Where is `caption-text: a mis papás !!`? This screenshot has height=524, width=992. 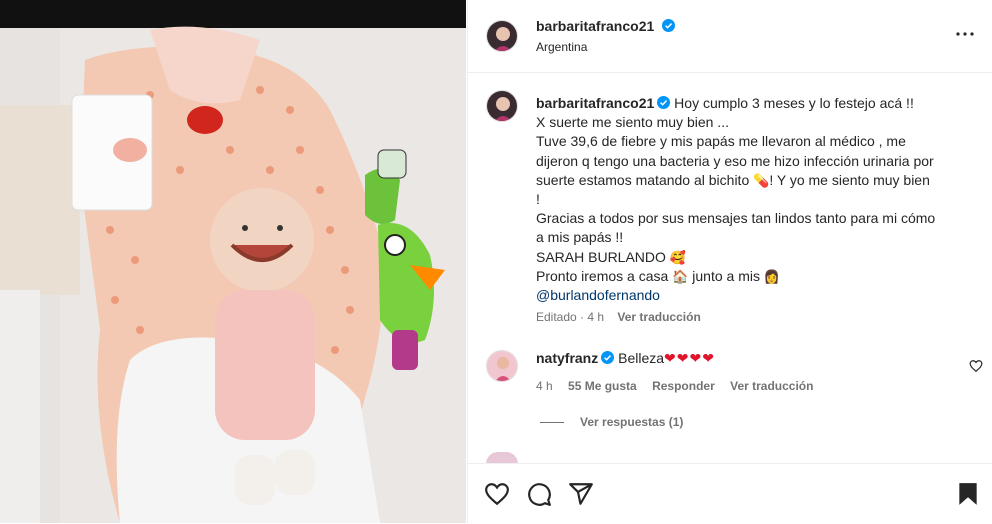
caption-text: a mis papás !! is located at coordinates (580, 237).